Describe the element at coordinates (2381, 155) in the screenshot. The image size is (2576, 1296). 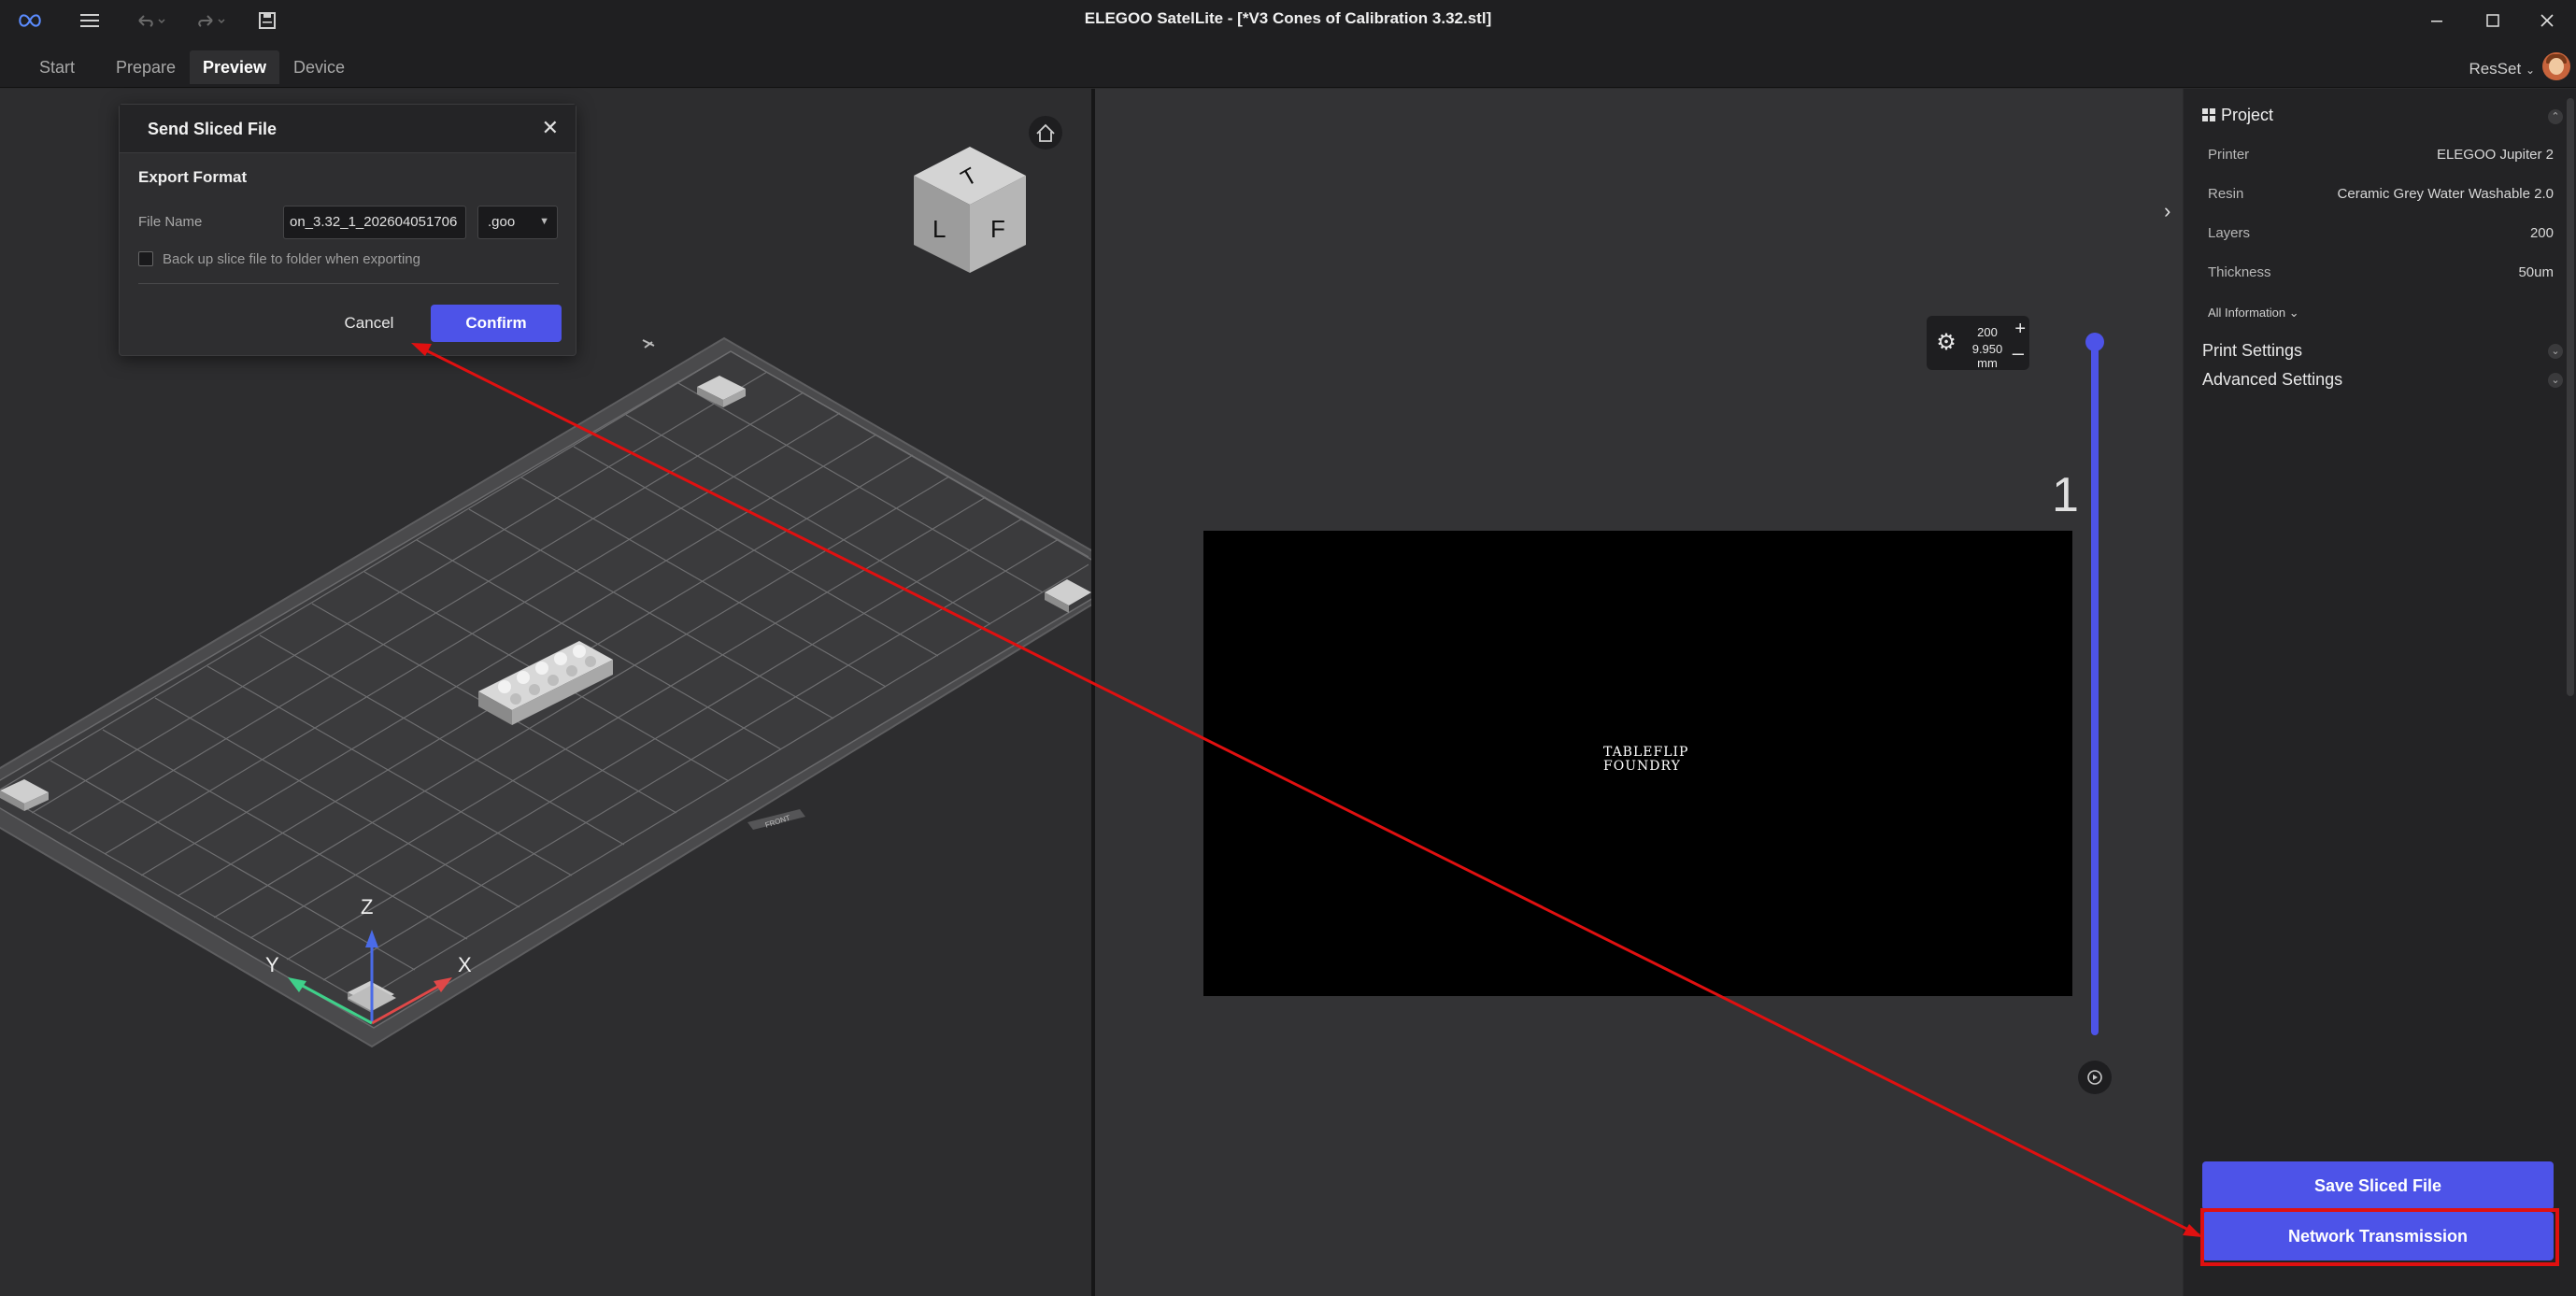
I see `project-row-printer: Printer ELEGOO Jupiter 2` at that location.